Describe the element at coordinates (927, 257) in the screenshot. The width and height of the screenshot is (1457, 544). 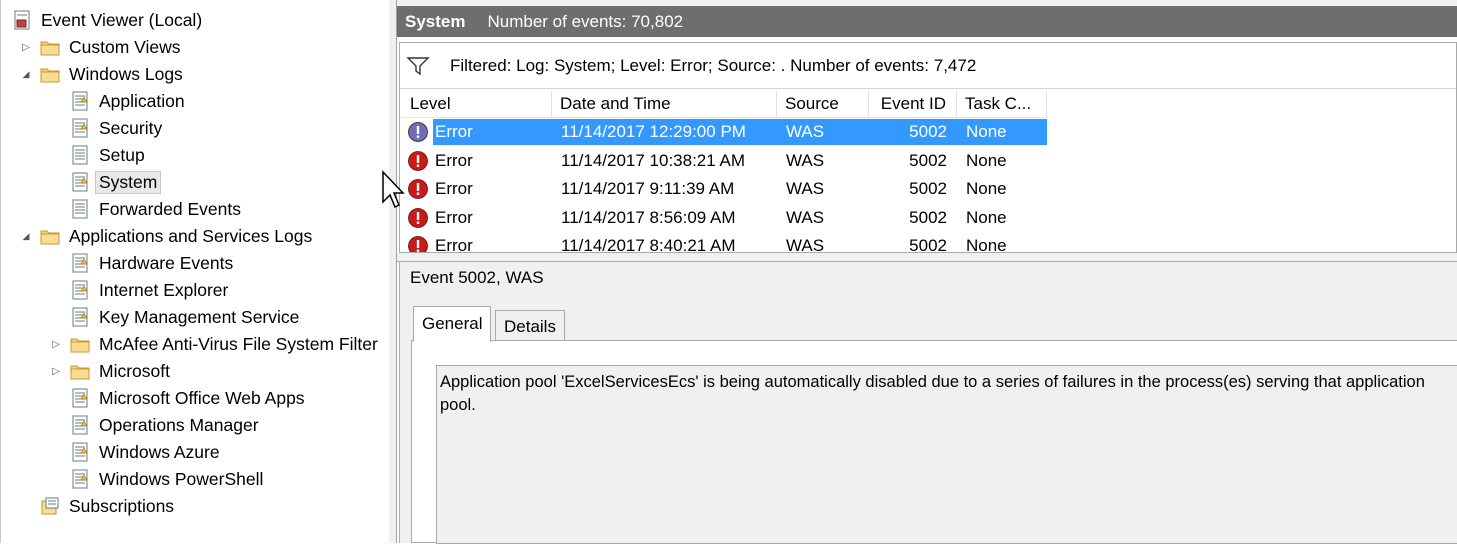
I see `horizontal-splitter` at that location.